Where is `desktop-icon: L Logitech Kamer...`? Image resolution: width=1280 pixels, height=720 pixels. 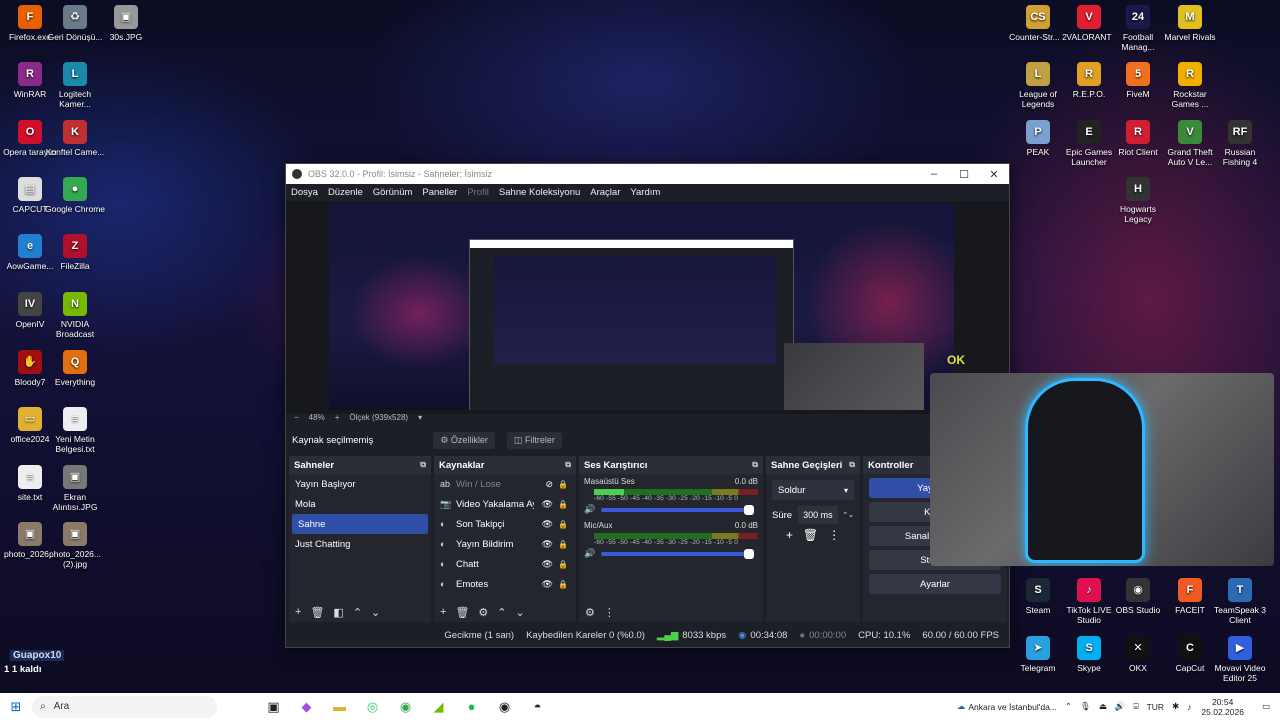
desktop-icon: L Logitech Kamer... is located at coordinates (75, 85).